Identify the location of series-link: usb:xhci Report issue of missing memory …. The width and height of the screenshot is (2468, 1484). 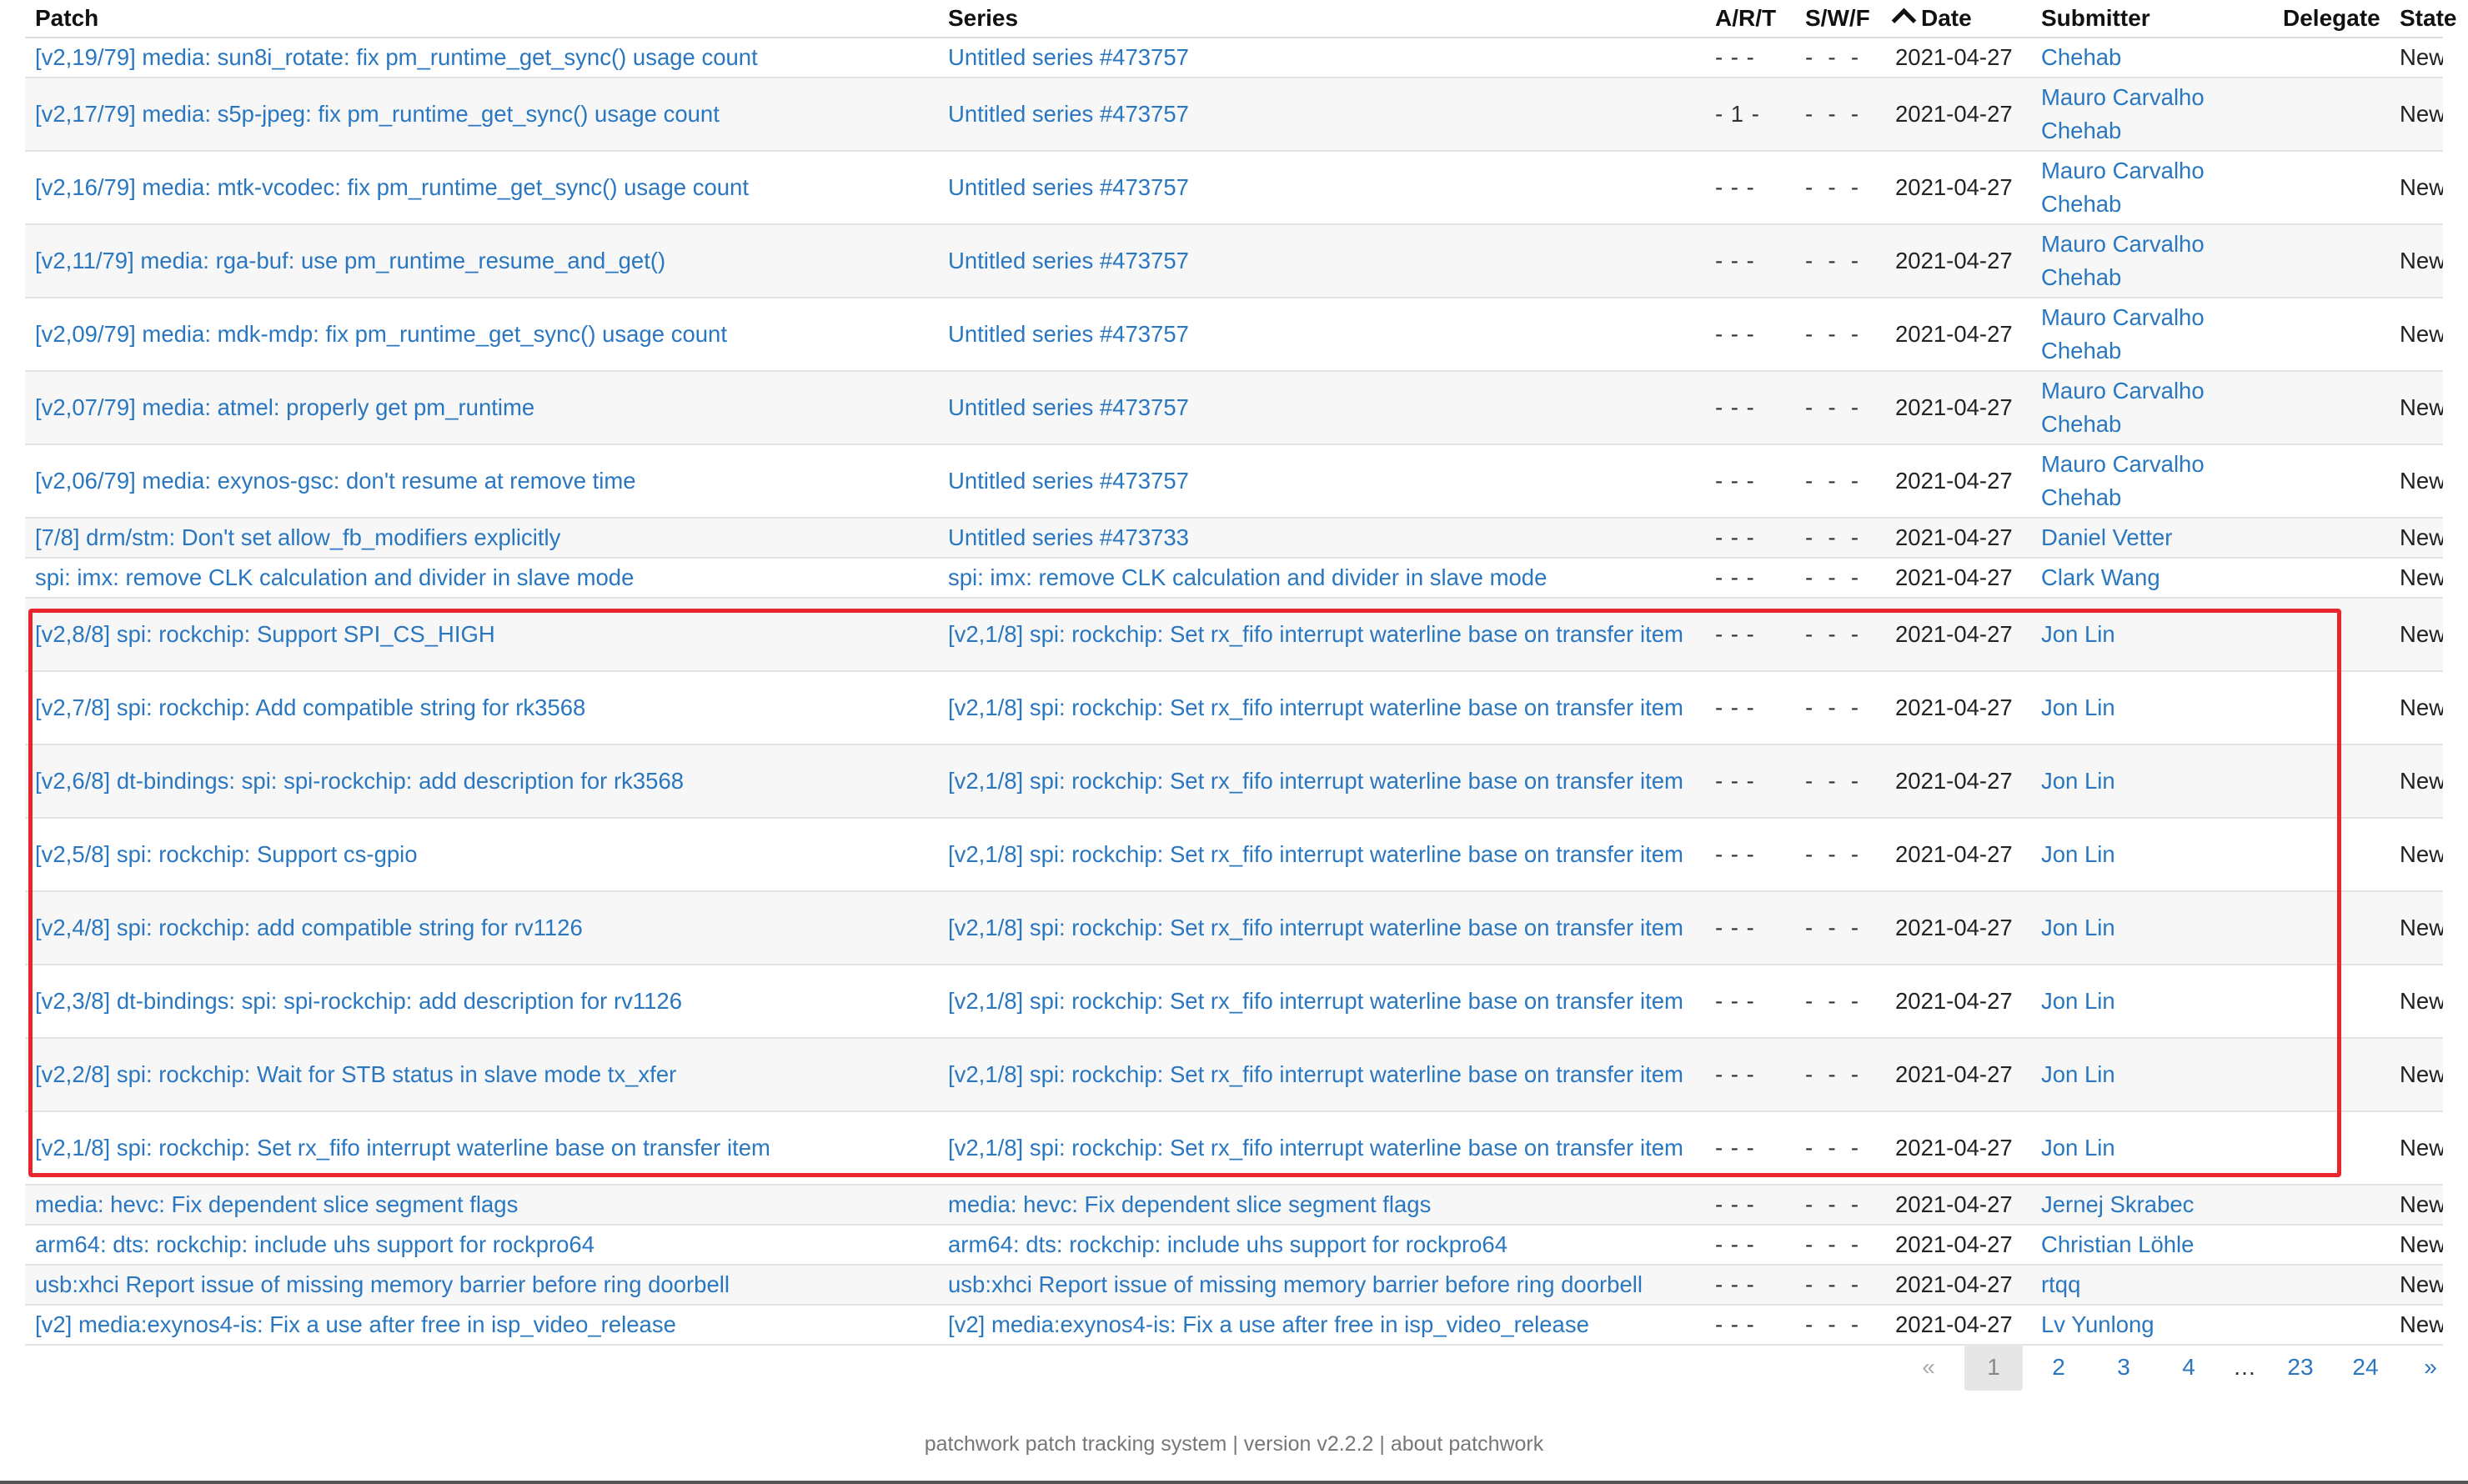
(1296, 1284).